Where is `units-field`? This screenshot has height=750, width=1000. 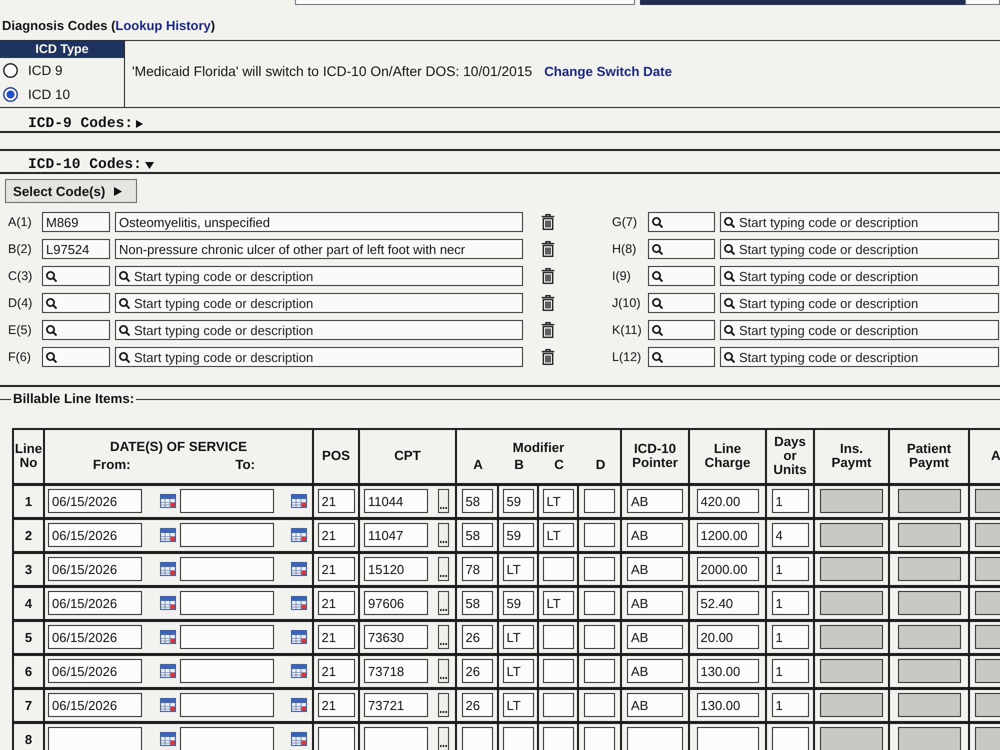
units-field is located at coordinates (790, 738).